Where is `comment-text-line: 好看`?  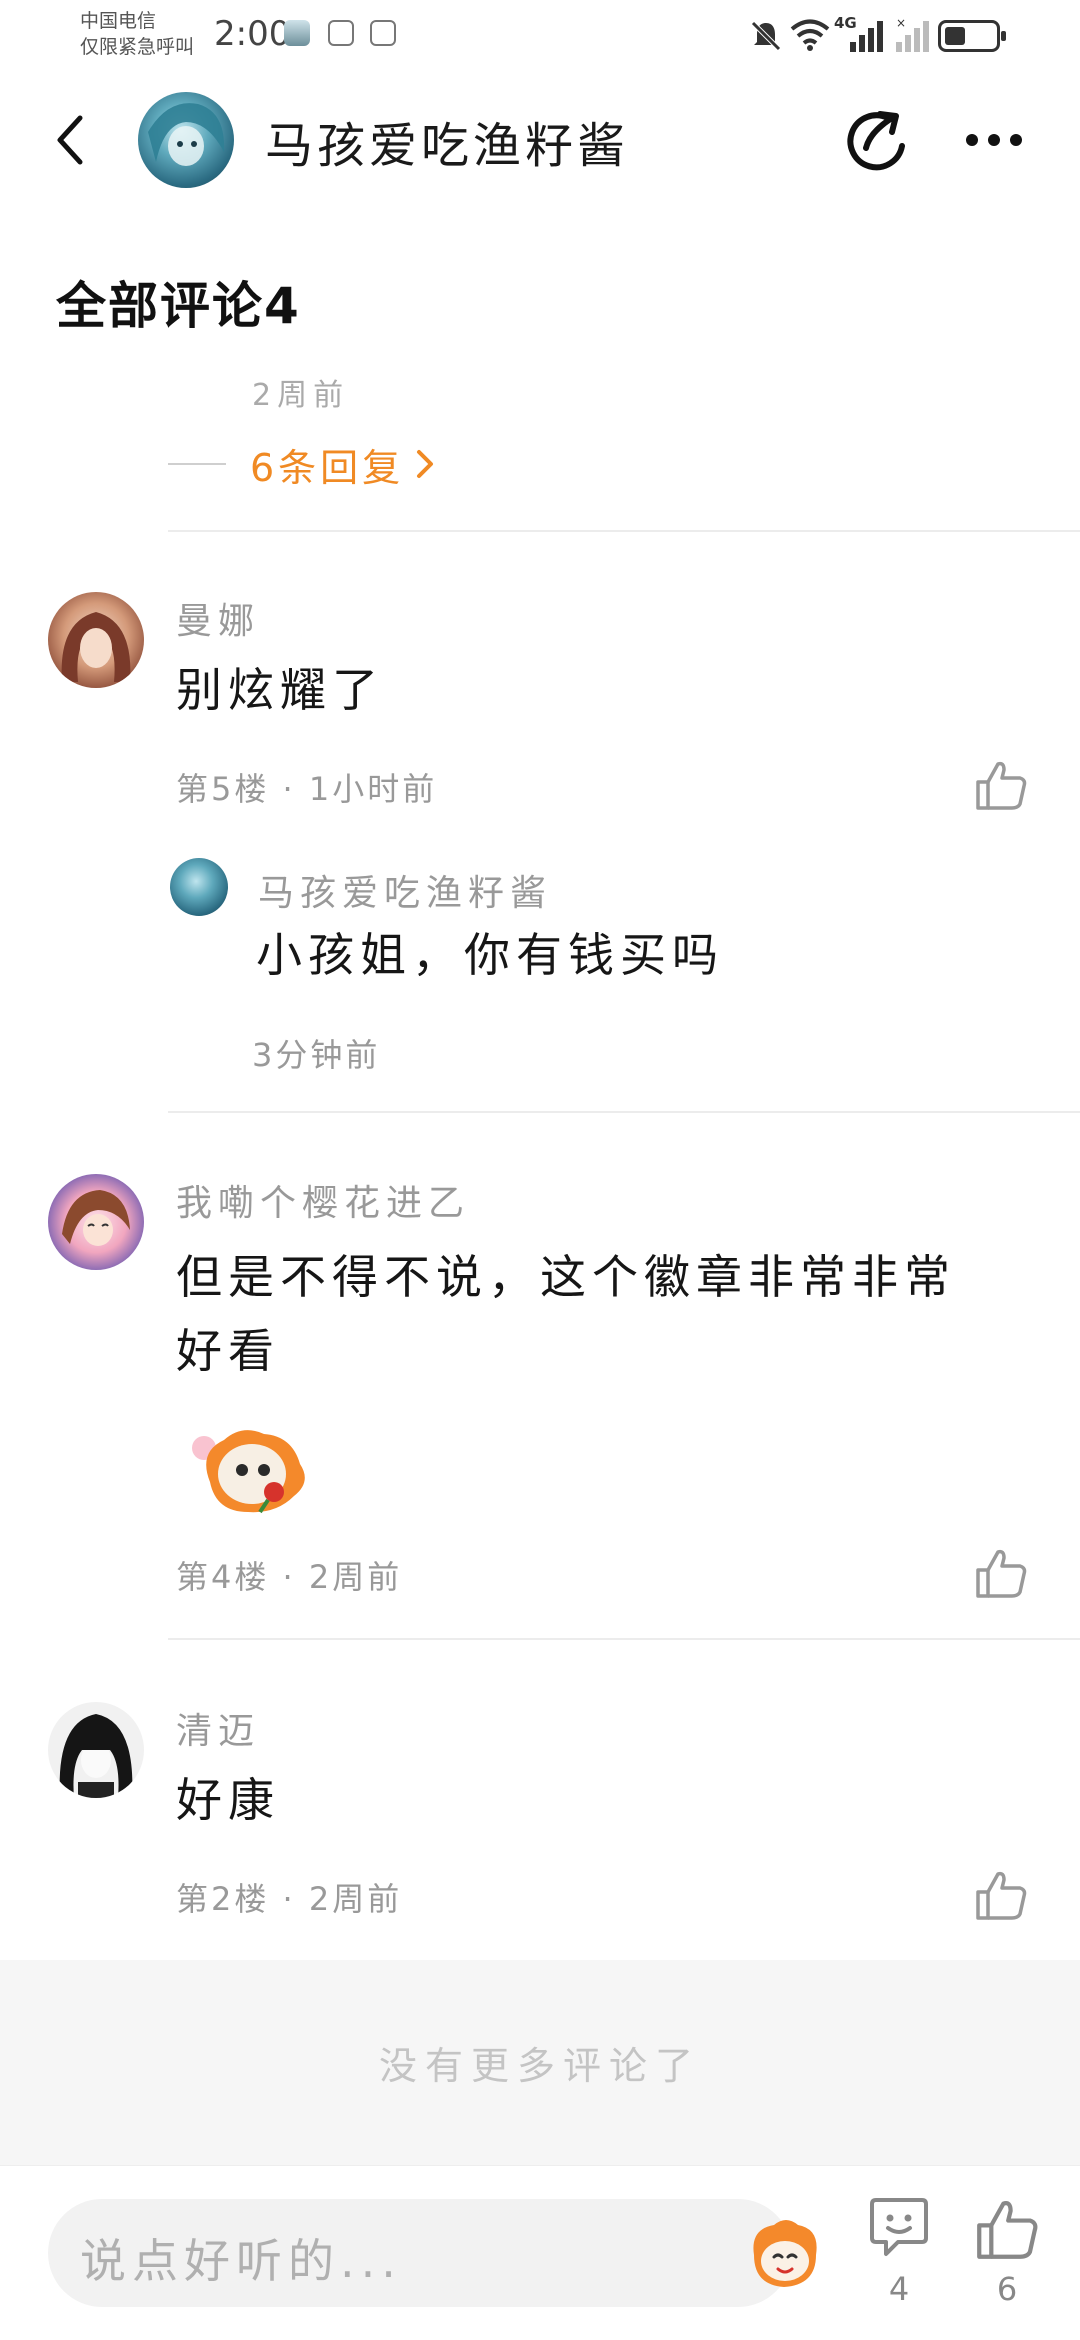
comment-text-line: 好看 is located at coordinates (228, 1351).